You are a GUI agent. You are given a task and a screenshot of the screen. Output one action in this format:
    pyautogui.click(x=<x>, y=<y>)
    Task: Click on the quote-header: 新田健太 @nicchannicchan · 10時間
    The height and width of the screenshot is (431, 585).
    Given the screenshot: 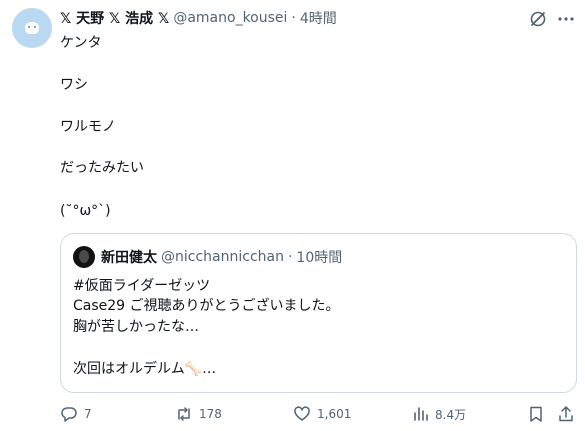 What is the action you would take?
    pyautogui.click(x=221, y=257)
    